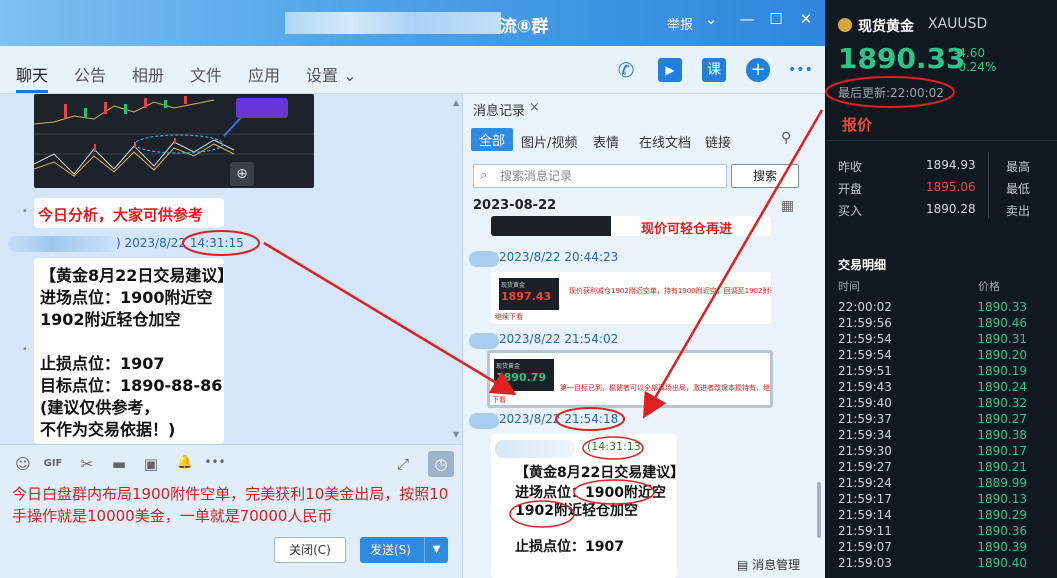 Image resolution: width=1057 pixels, height=578 pixels. Describe the element at coordinates (800, 70) in the screenshot. I see `more-icon: •••` at that location.